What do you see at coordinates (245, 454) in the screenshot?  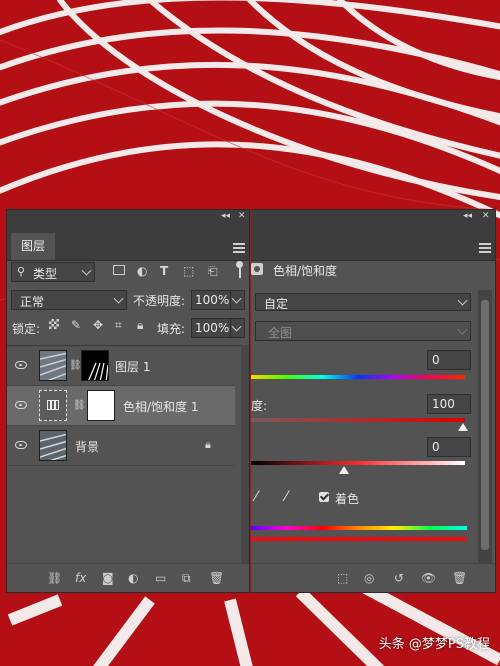 I see `layers-scrollbar` at bounding box center [245, 454].